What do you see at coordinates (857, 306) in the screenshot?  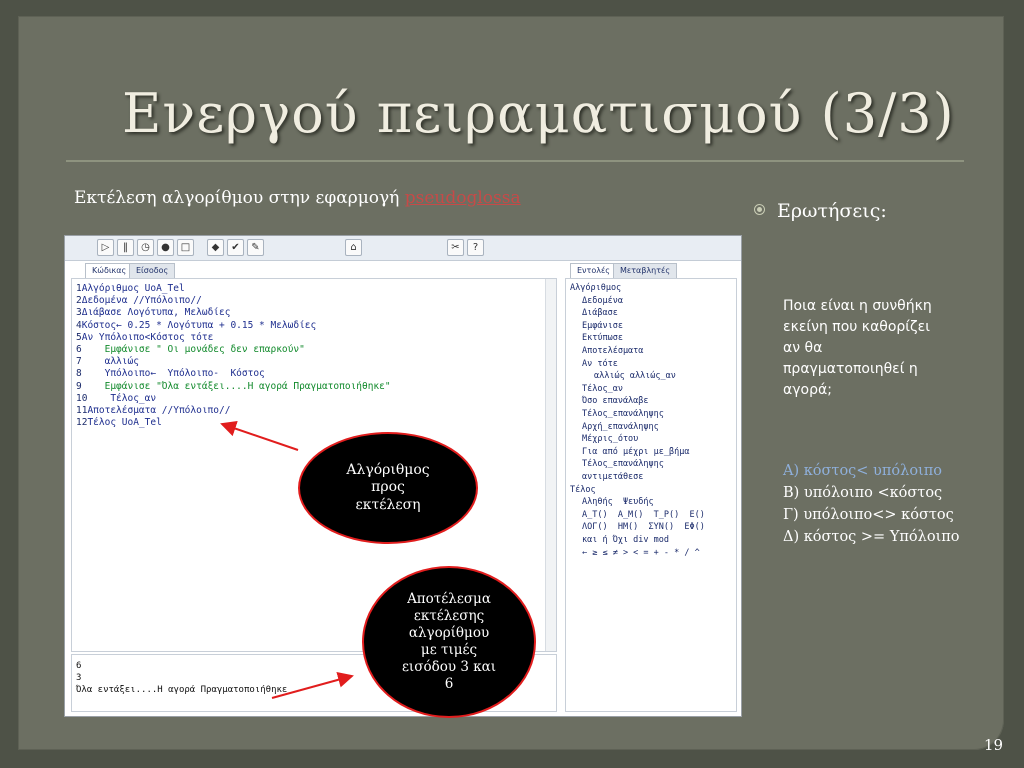 I see `question-line: Ποια είναι η συνθήκη` at bounding box center [857, 306].